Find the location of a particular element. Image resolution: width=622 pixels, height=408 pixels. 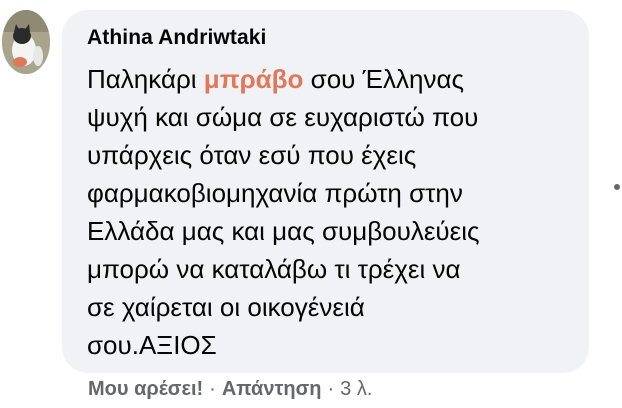

avatar-photo-icon is located at coordinates (26, 42).